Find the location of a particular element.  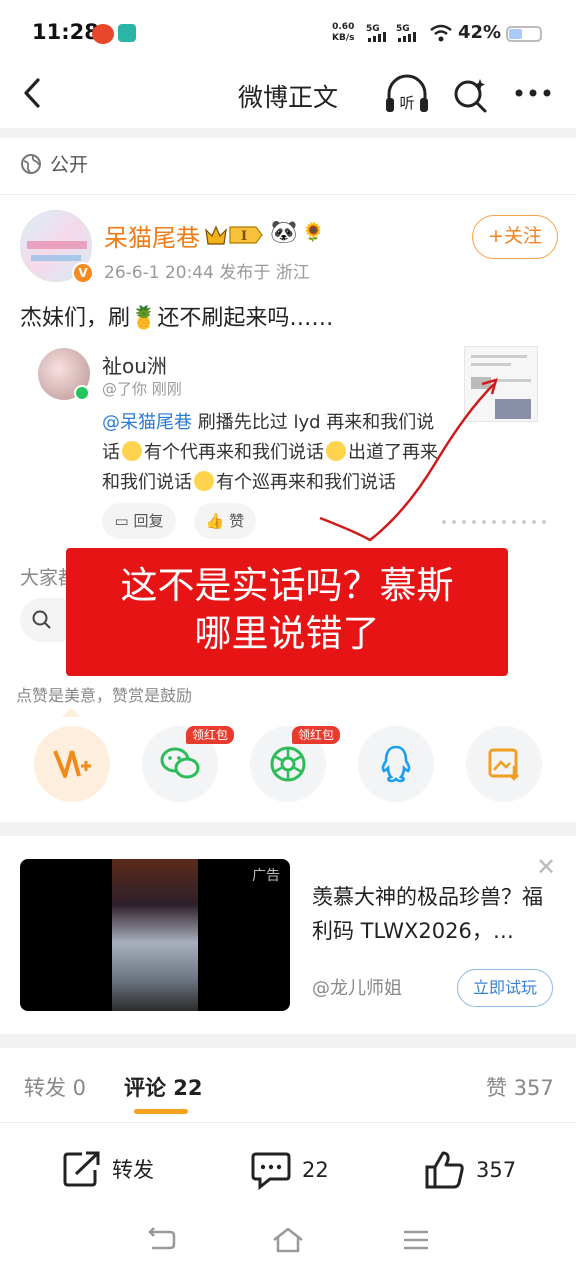

battery-percent: 42% is located at coordinates (480, 32).